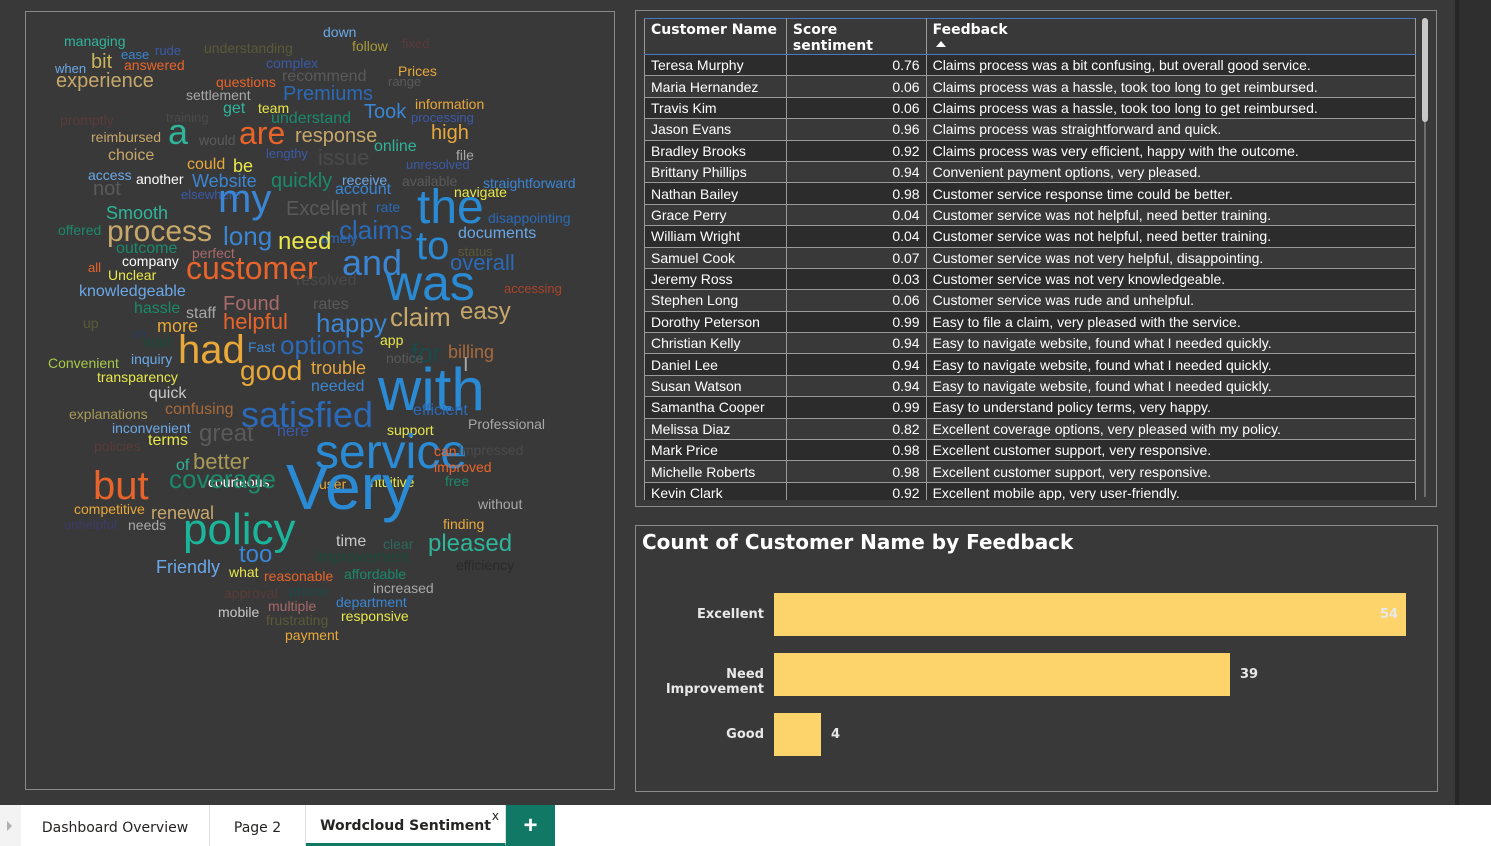 The width and height of the screenshot is (1491, 846). I want to click on word-issue: issue, so click(343, 158).